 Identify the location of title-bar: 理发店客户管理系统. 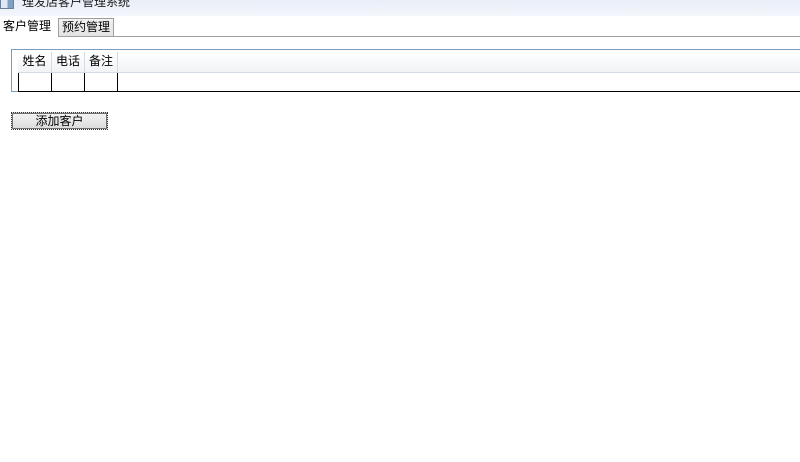
(400, 8).